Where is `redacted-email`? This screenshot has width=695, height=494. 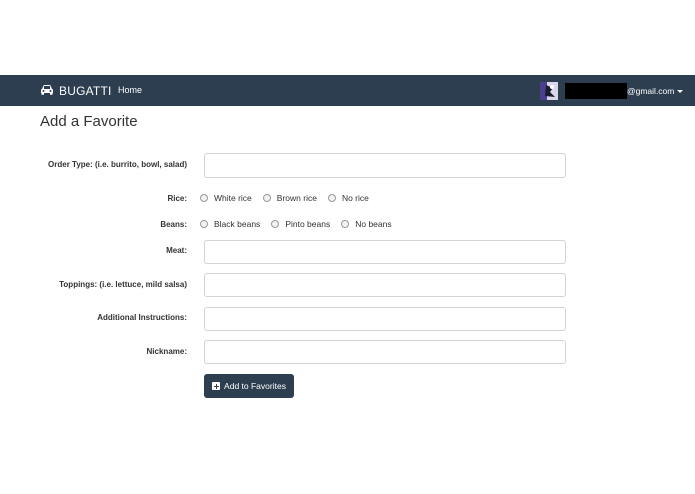 redacted-email is located at coordinates (596, 91).